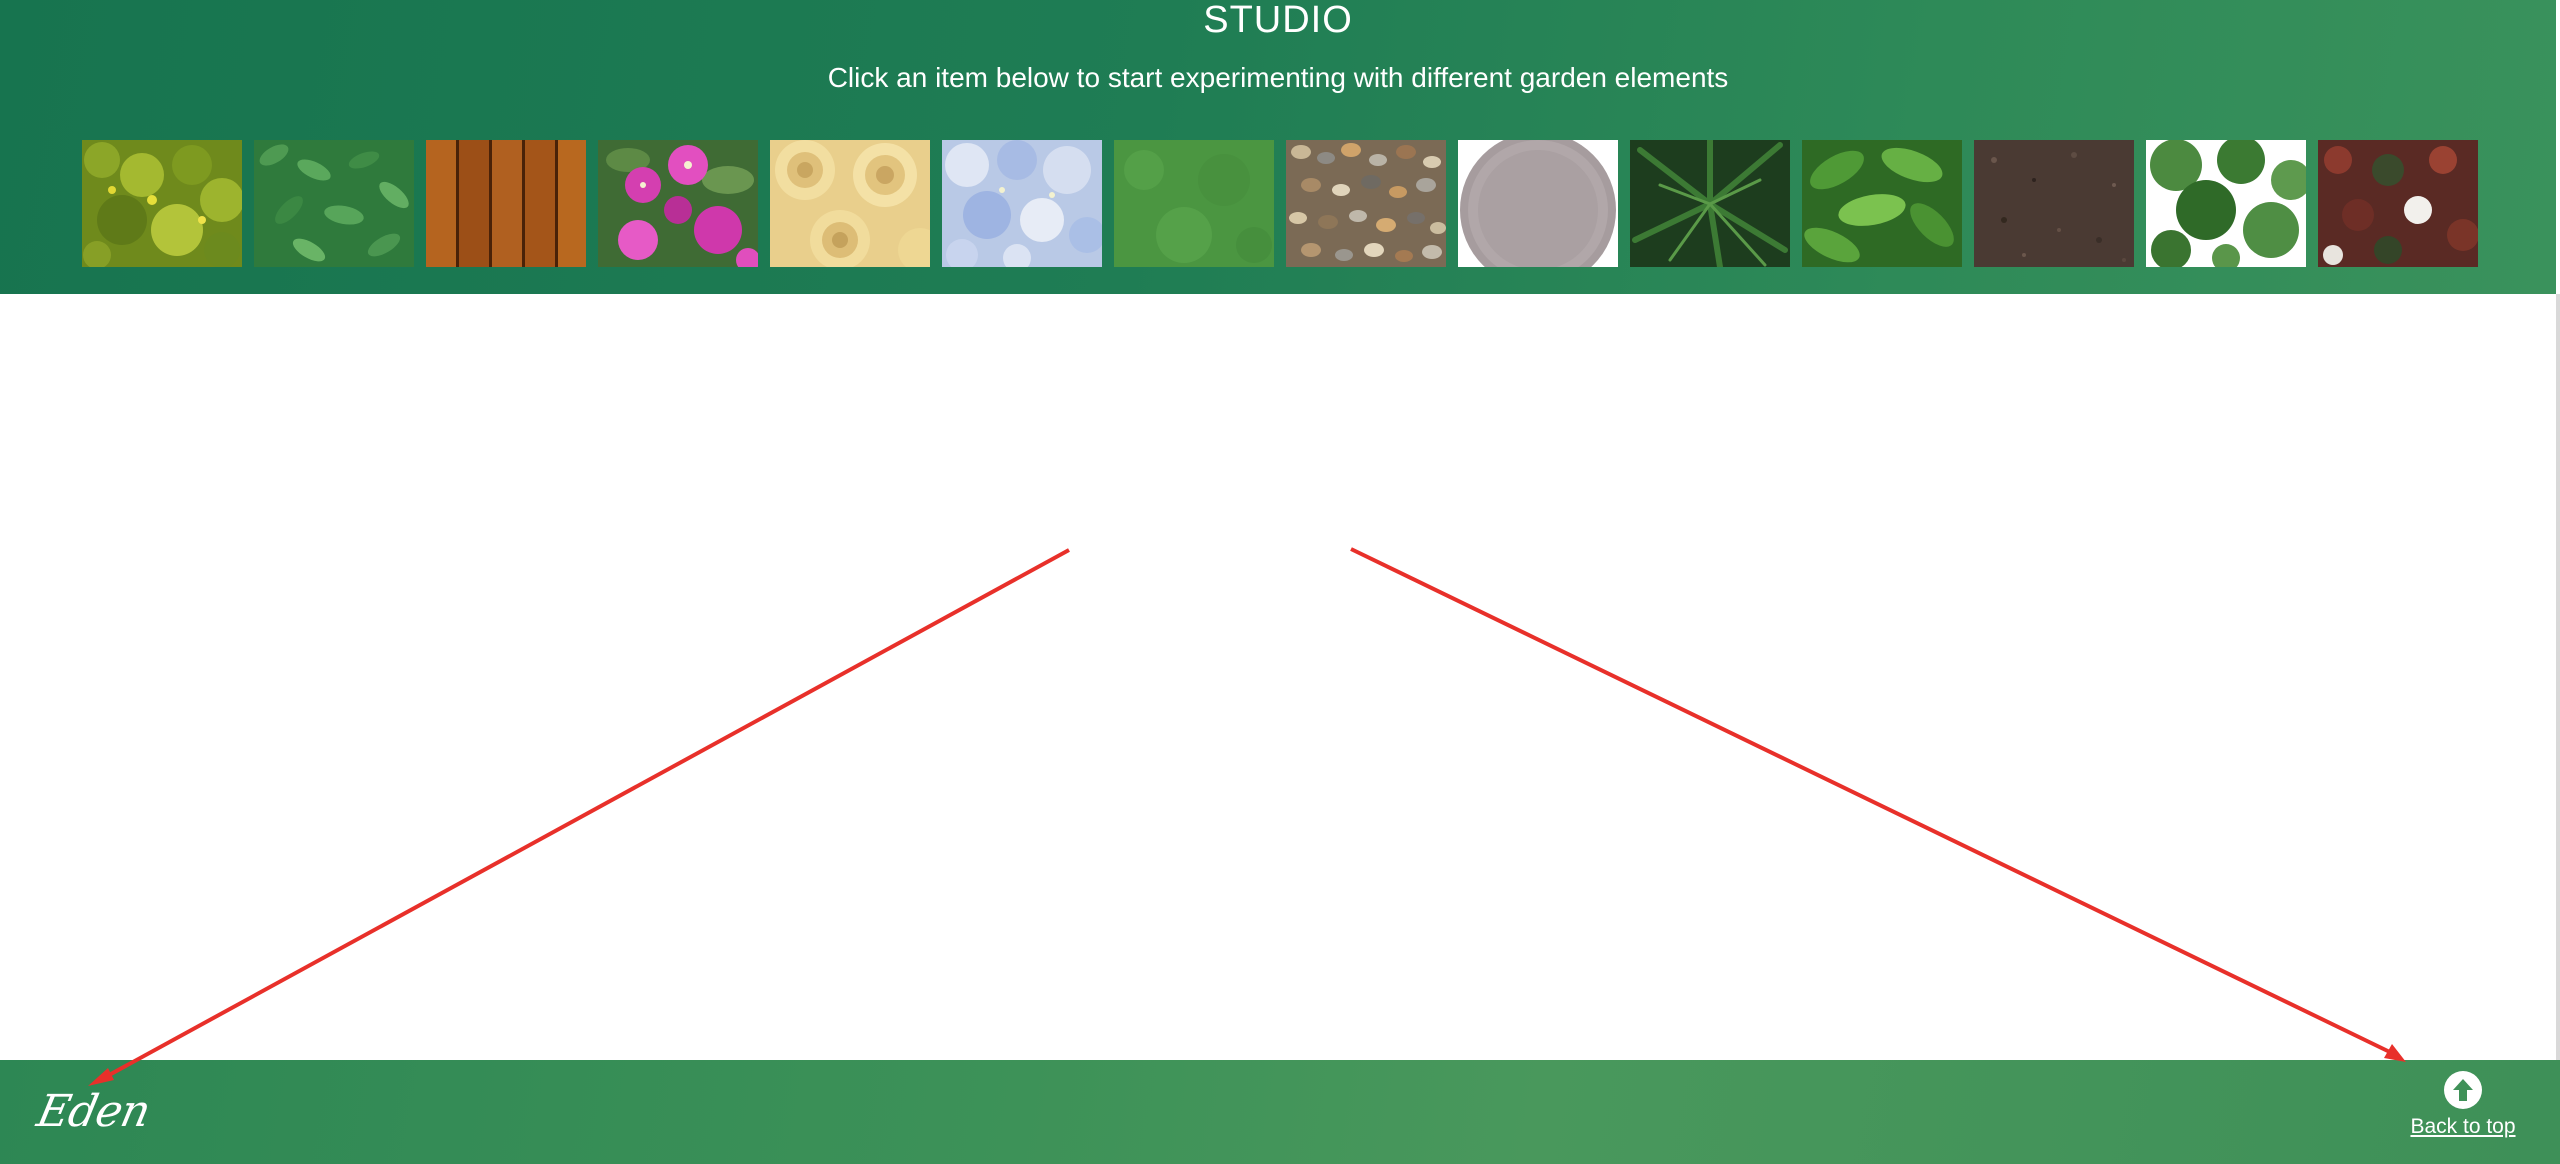 The height and width of the screenshot is (1164, 2560). I want to click on arrow-up-circle-icon, so click(2463, 1090).